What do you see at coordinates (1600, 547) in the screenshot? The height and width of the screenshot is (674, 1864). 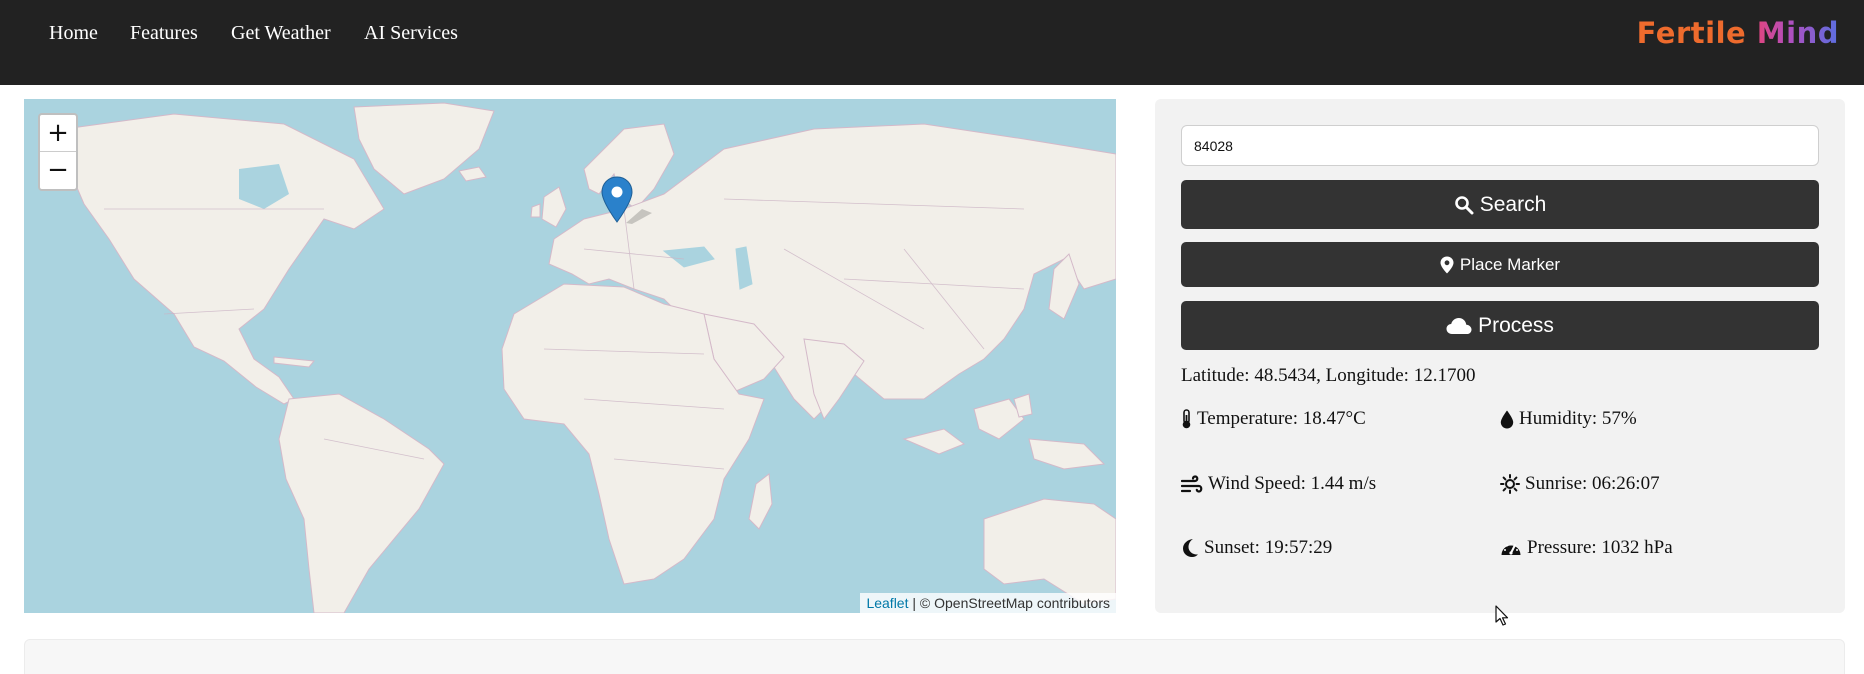 I see `pressure-value: Pressure: 1032 hPa` at bounding box center [1600, 547].